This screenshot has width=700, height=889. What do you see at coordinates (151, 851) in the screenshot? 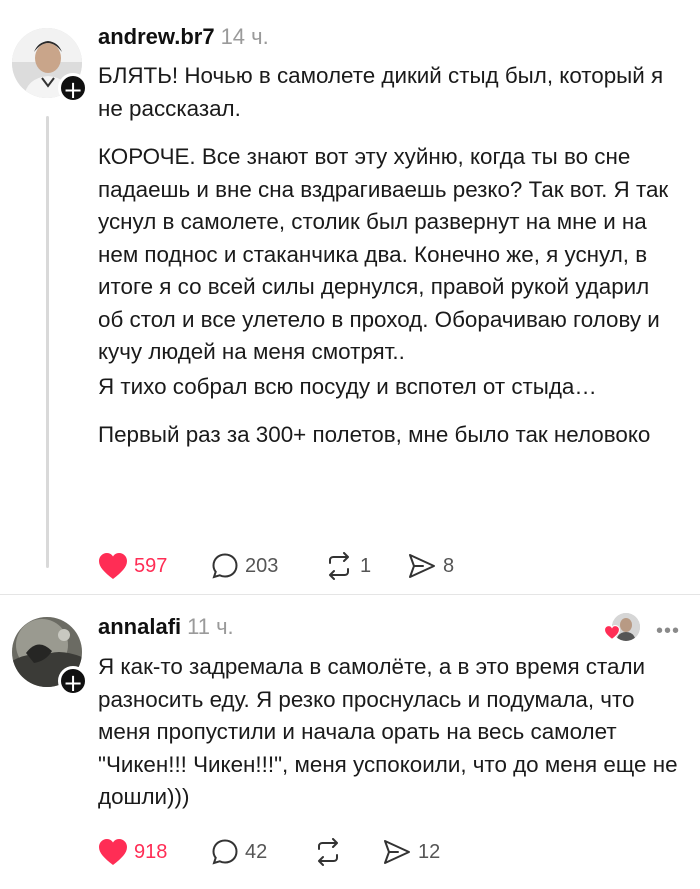
I see `like-count: 918` at bounding box center [151, 851].